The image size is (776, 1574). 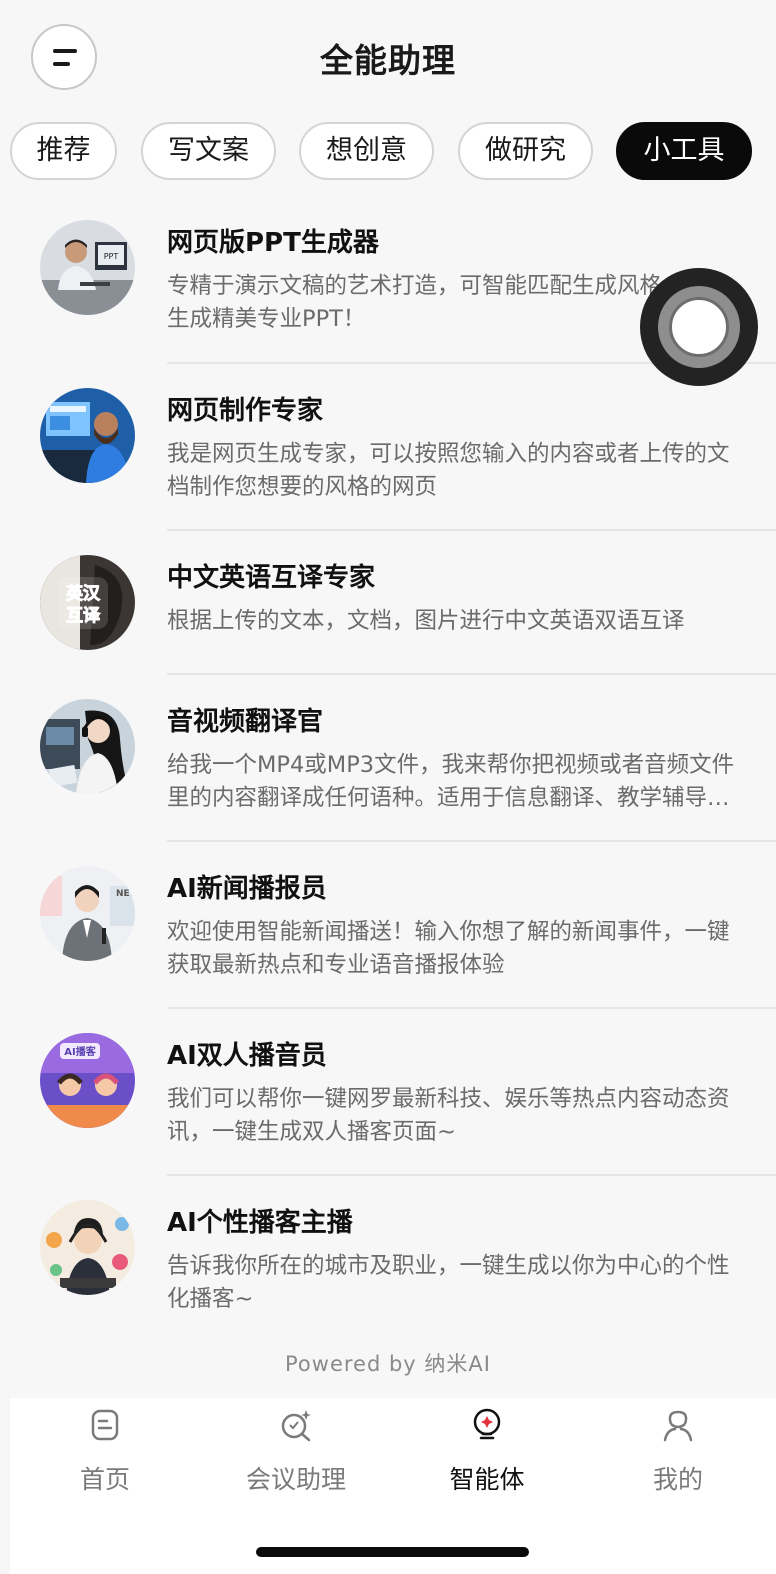 I want to click on nav-agents: 智能体, so click(x=487, y=1453).